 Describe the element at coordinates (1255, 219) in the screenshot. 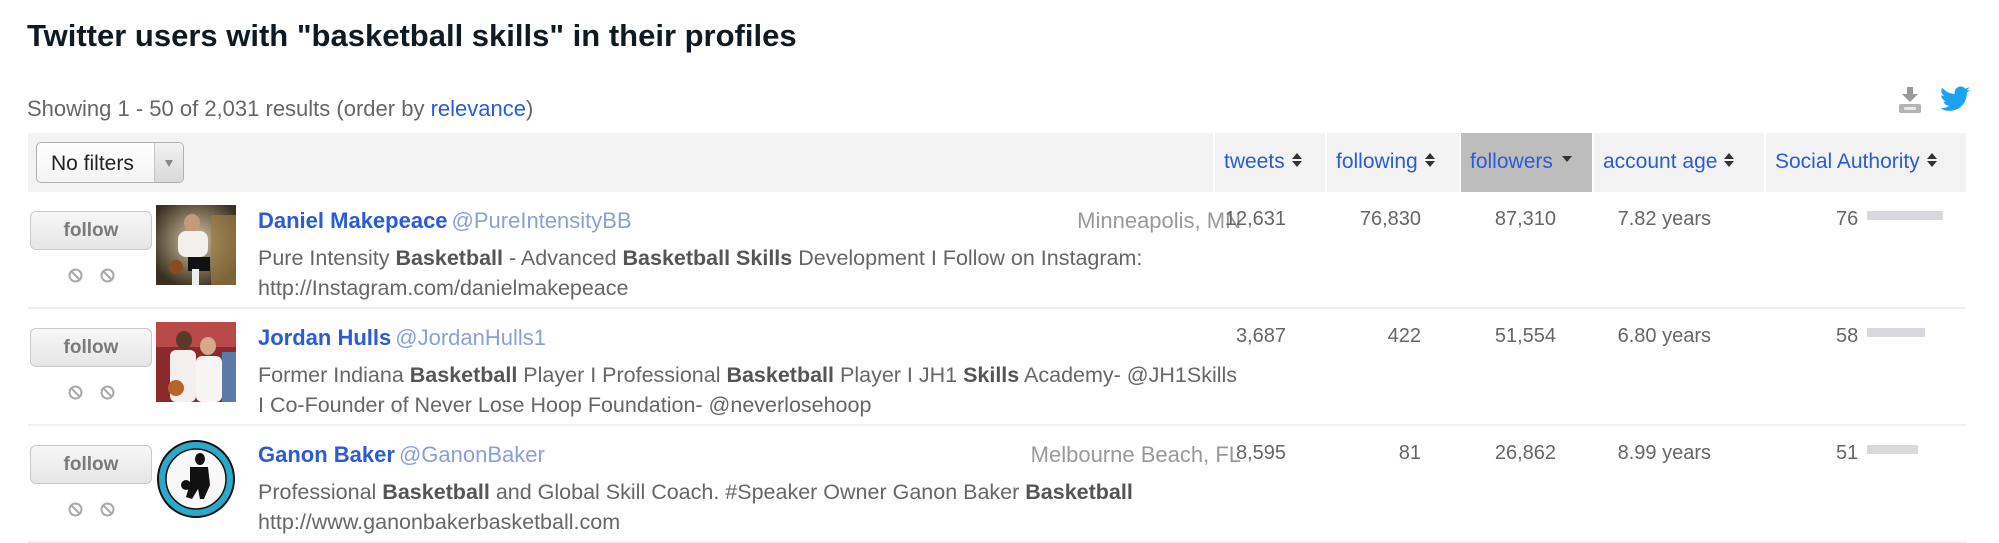

I see `tweets-count: 12,631` at that location.